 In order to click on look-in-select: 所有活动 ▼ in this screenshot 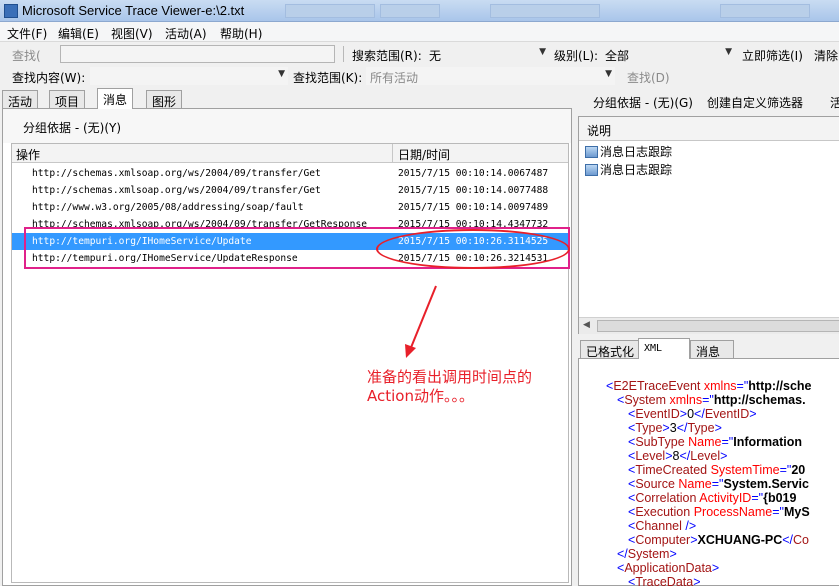, I will do `click(490, 76)`.